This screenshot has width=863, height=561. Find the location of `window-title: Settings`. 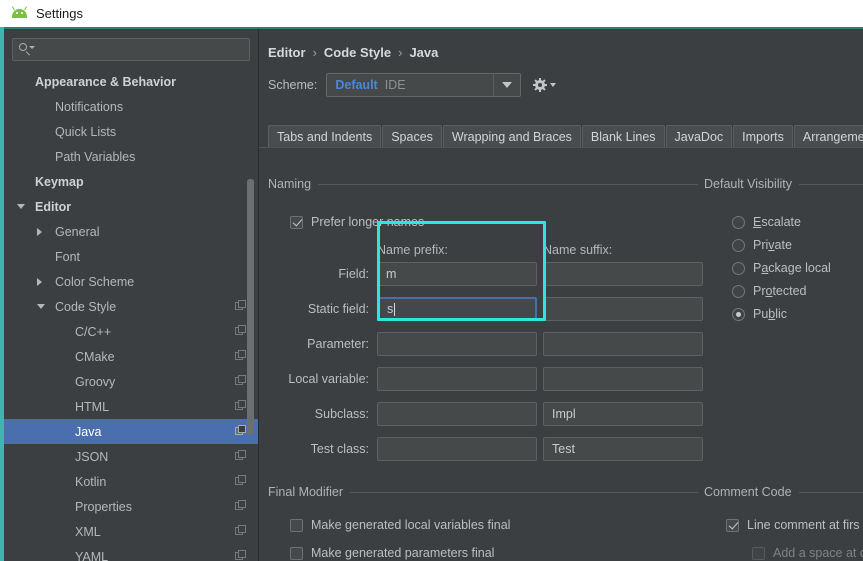

window-title: Settings is located at coordinates (59, 13).